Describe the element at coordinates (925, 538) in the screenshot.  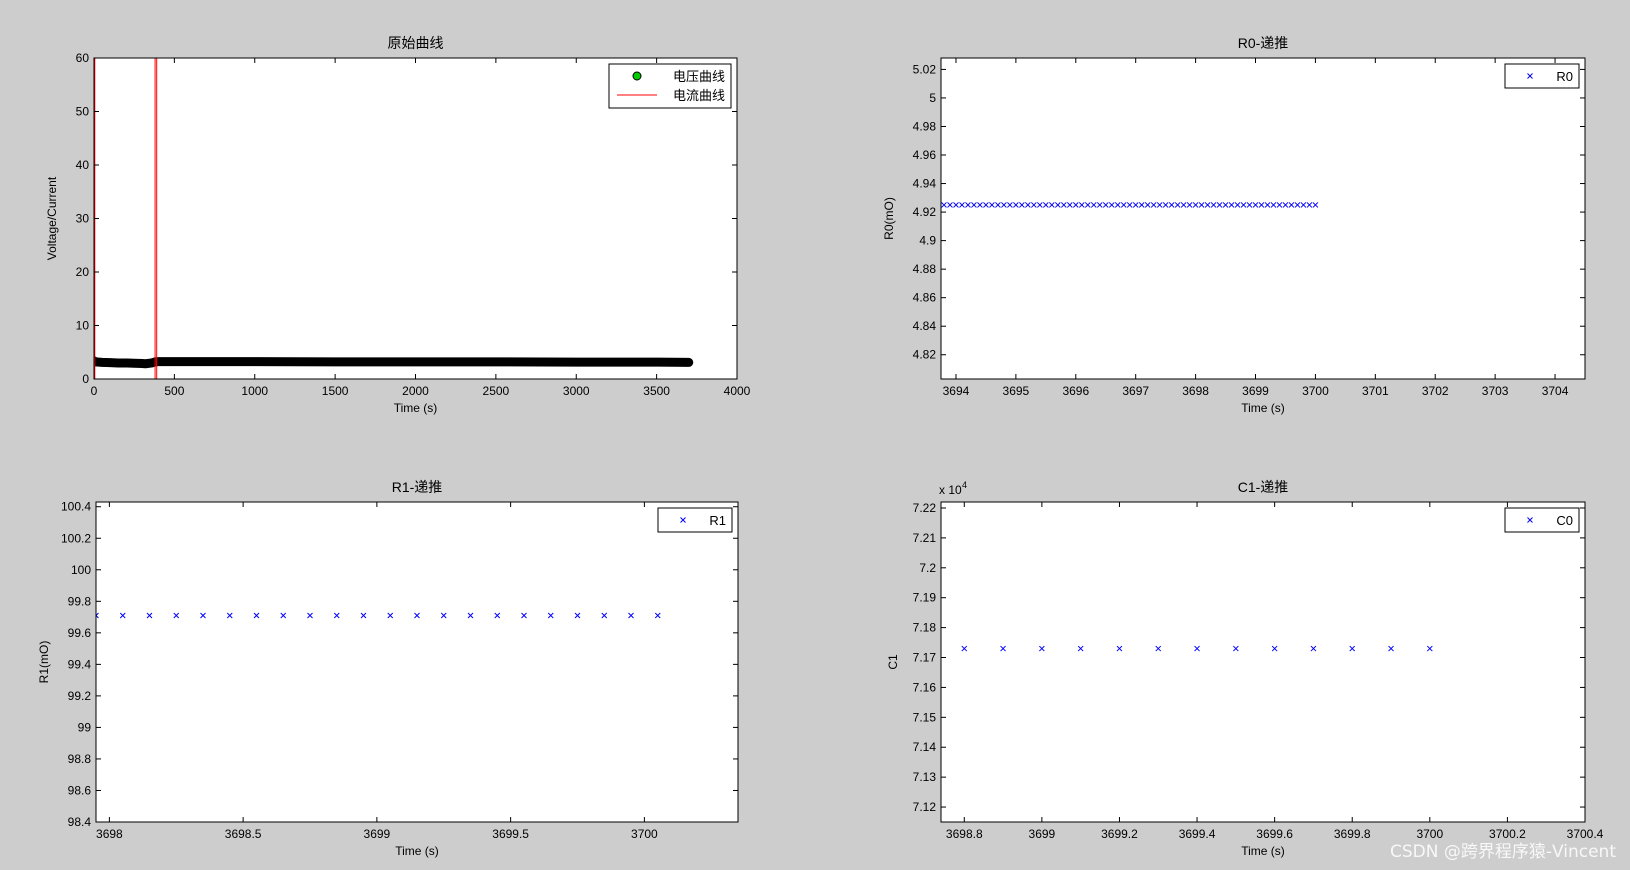
I see `y-tick-label: 7.21` at that location.